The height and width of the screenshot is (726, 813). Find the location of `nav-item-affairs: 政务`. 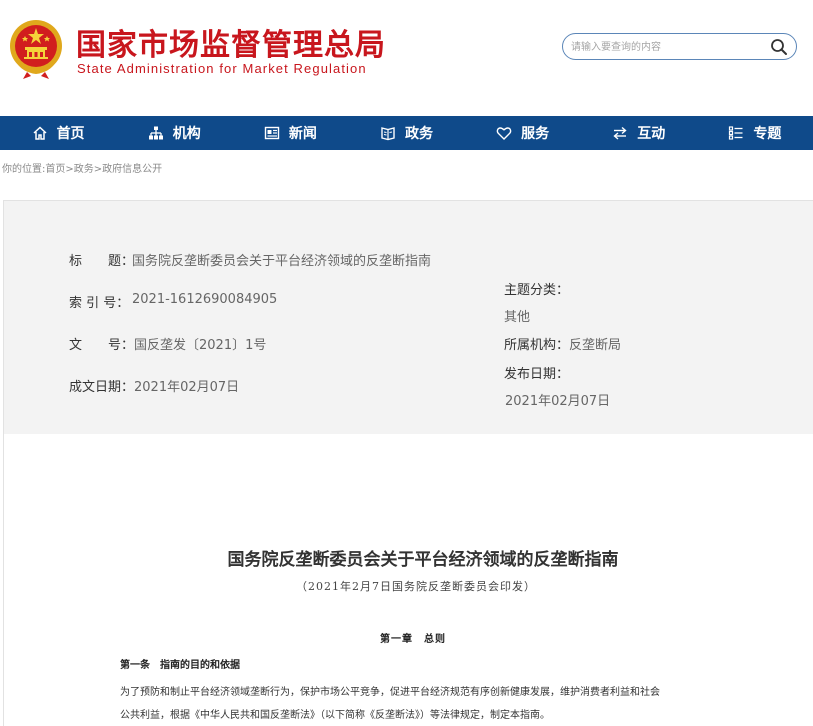

nav-item-affairs: 政务 is located at coordinates (406, 133).